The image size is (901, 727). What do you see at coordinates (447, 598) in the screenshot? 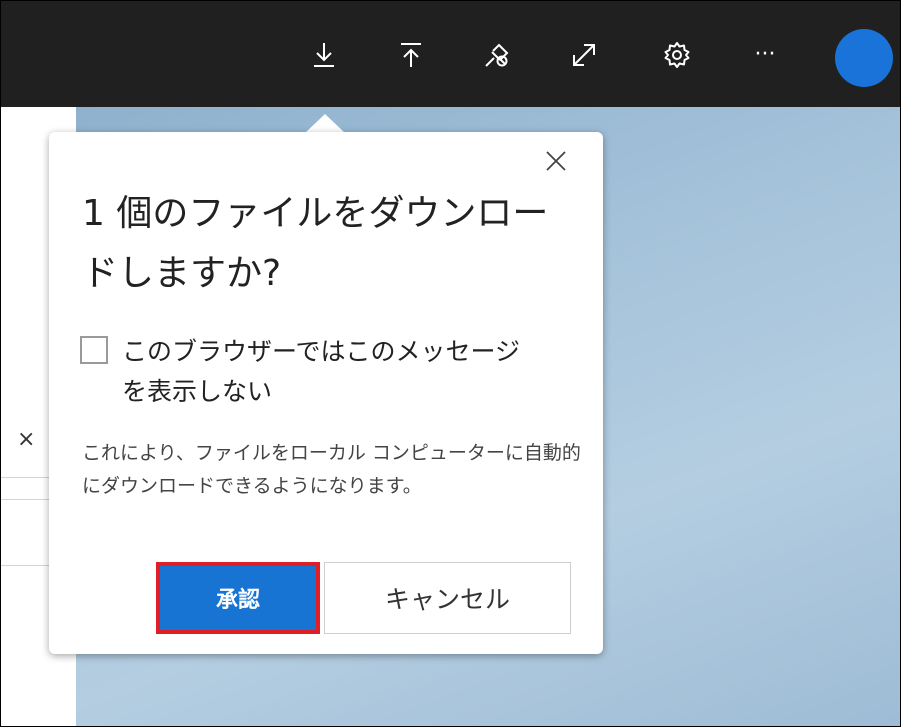
I see `cancel-button: キャンセル` at bounding box center [447, 598].